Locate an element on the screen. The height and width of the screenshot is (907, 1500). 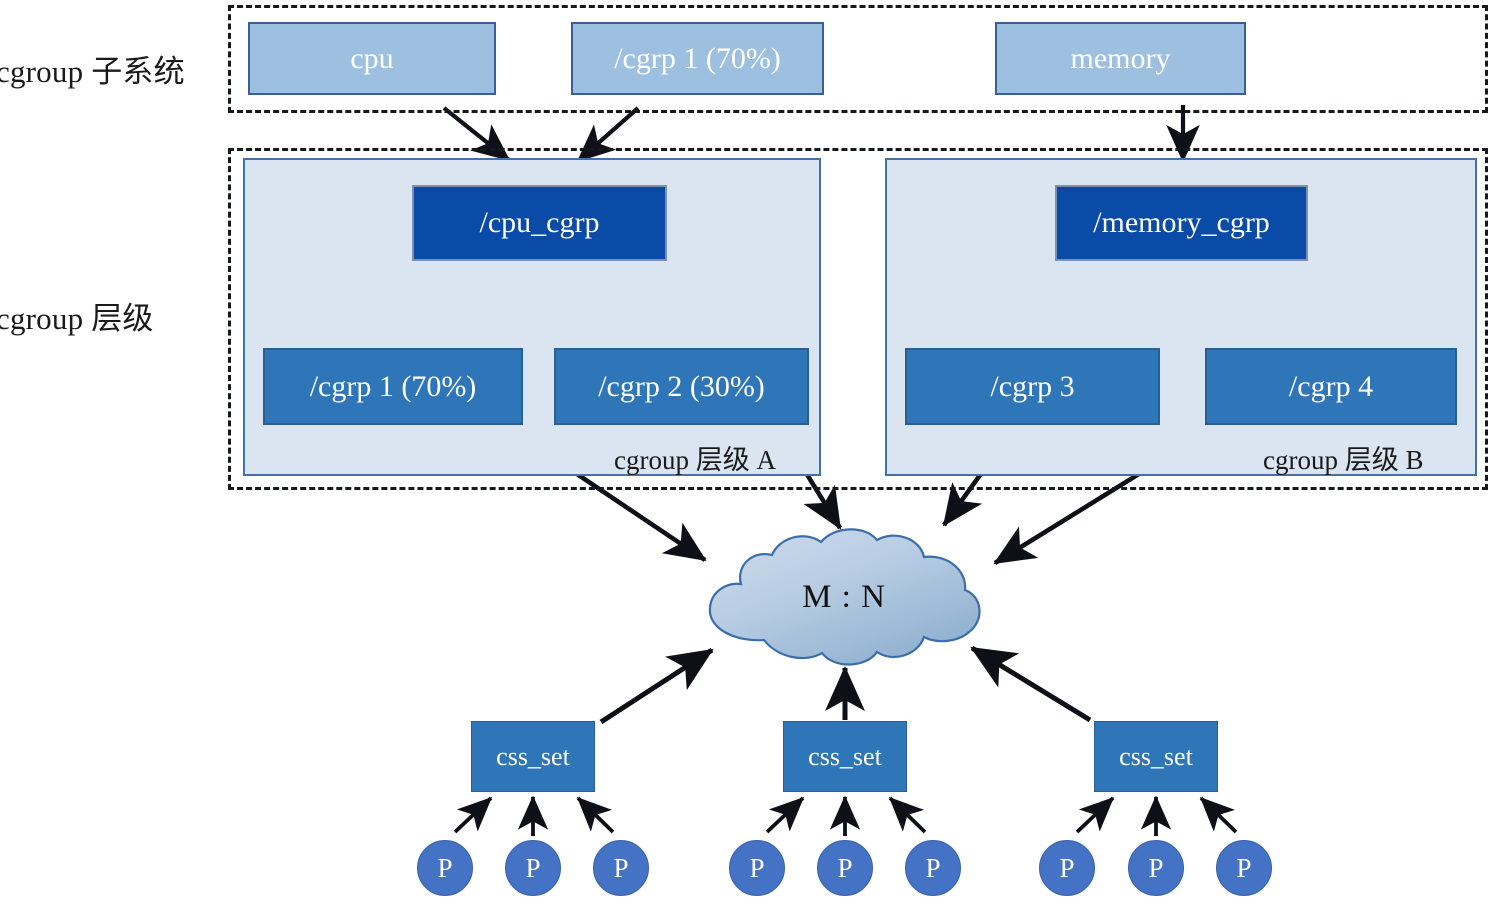
cgroup-node-cgrp1: /cgrp 1 (70%) is located at coordinates (393, 386).